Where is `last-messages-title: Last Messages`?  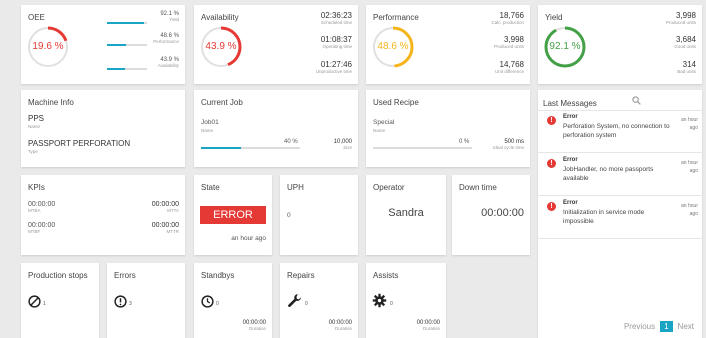 last-messages-title: Last Messages is located at coordinates (570, 103).